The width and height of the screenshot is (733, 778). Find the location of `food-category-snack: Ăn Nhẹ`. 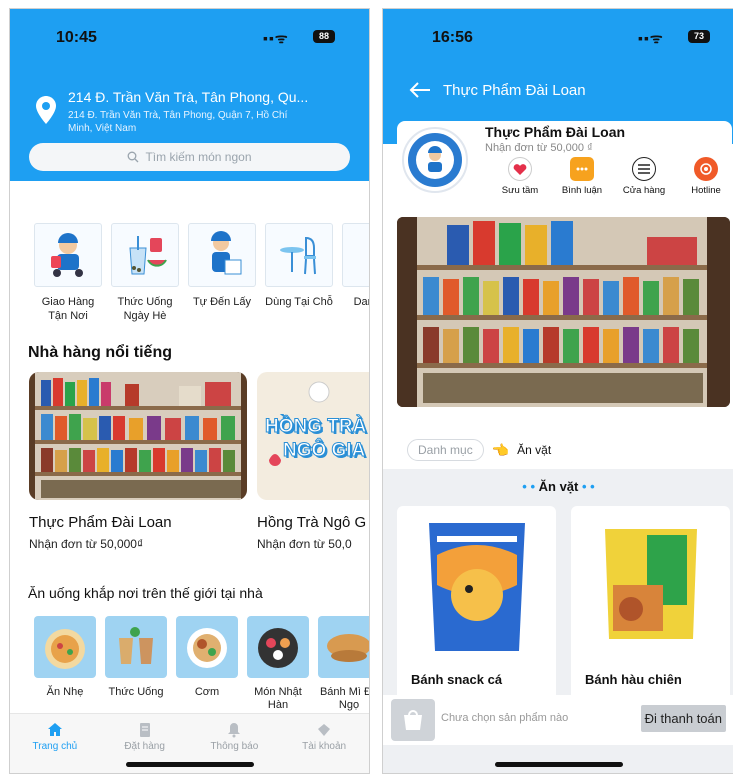

food-category-snack: Ăn Nhẹ is located at coordinates (65, 664).